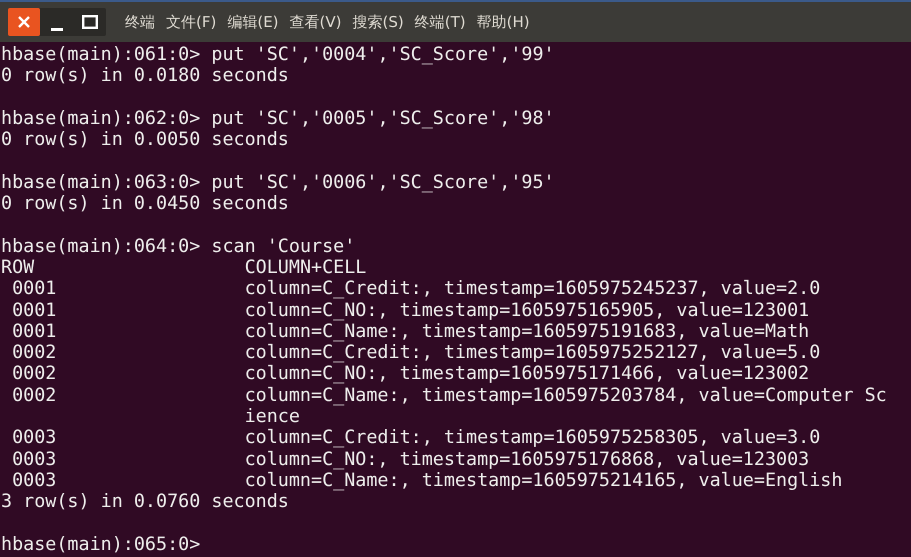 The image size is (911, 557). What do you see at coordinates (533, 438) in the screenshot?
I see `cell-value: column=C_Credit:, timestamp=1605975258305, value=3.0` at bounding box center [533, 438].